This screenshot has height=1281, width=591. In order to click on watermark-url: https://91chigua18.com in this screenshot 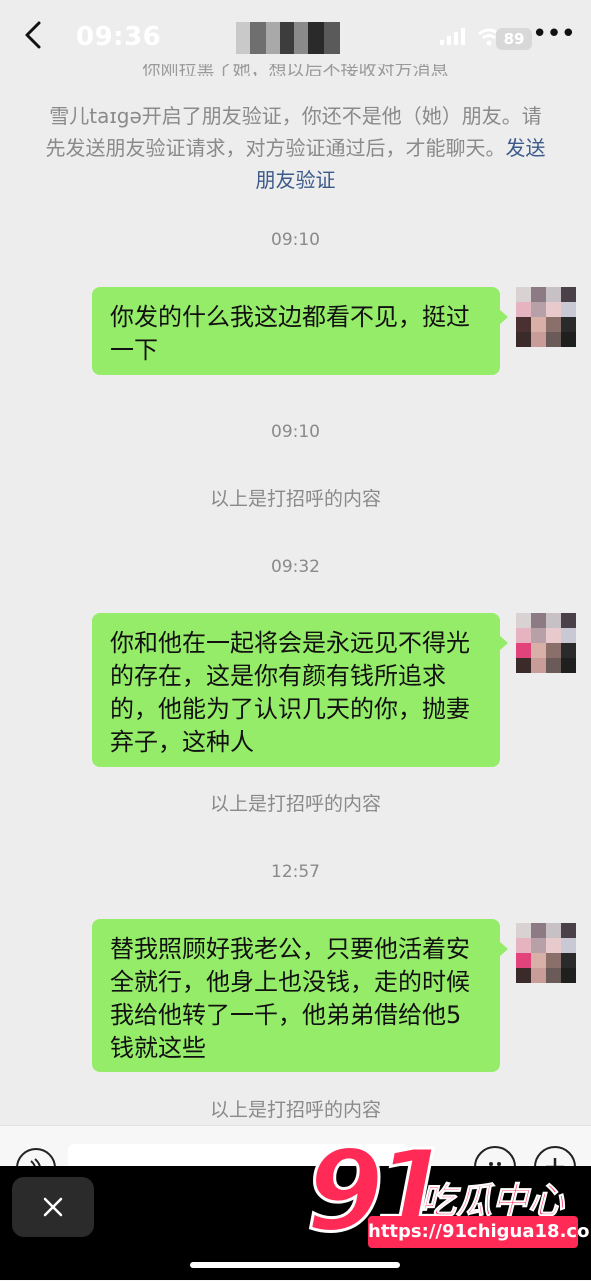, I will do `click(479, 1232)`.